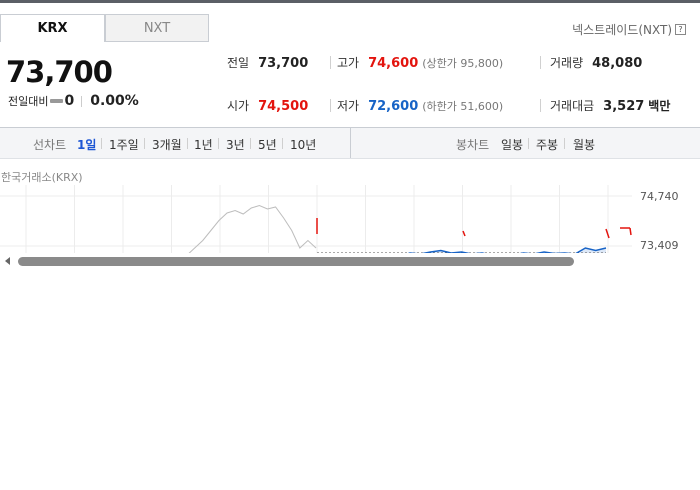  What do you see at coordinates (69, 101) in the screenshot?
I see `change-value: 0` at bounding box center [69, 101].